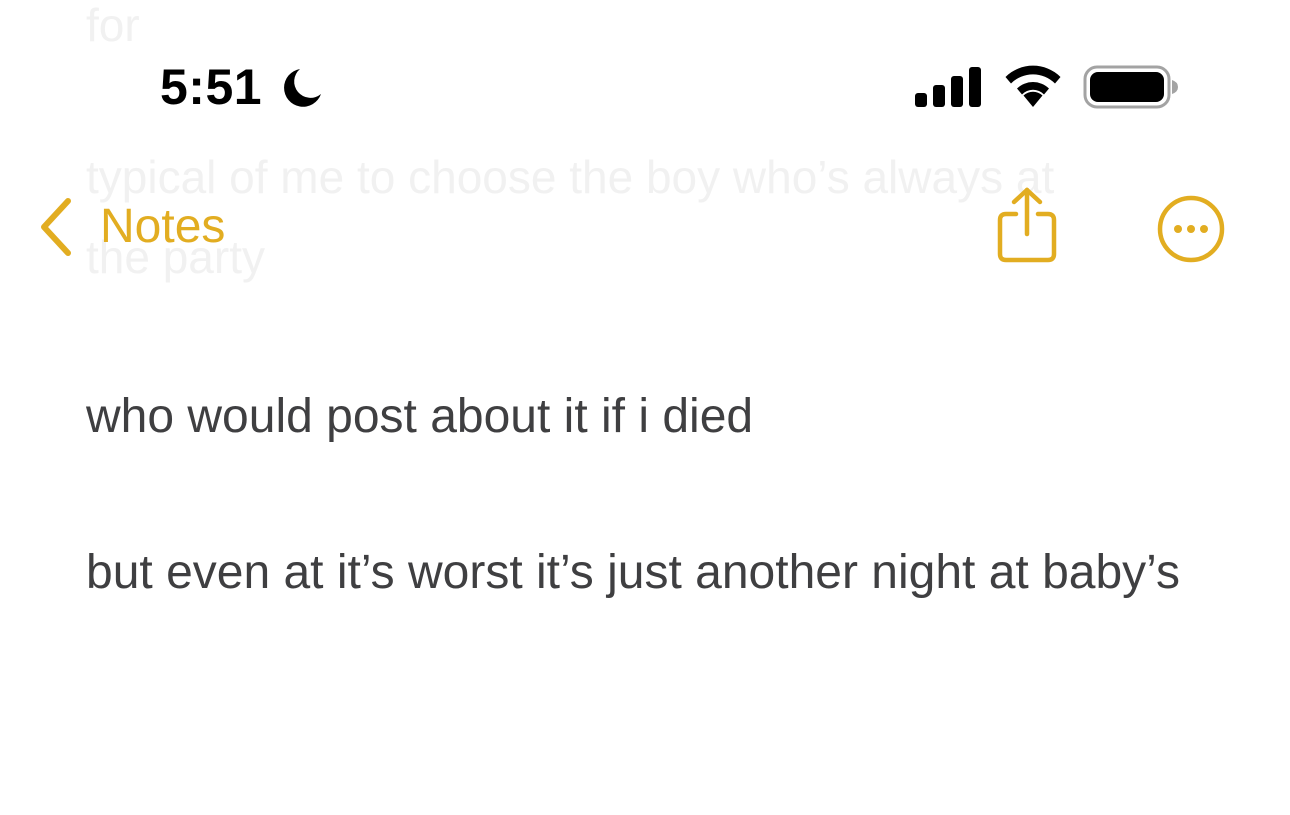  What do you see at coordinates (56, 227) in the screenshot?
I see `chevron-left-icon` at bounding box center [56, 227].